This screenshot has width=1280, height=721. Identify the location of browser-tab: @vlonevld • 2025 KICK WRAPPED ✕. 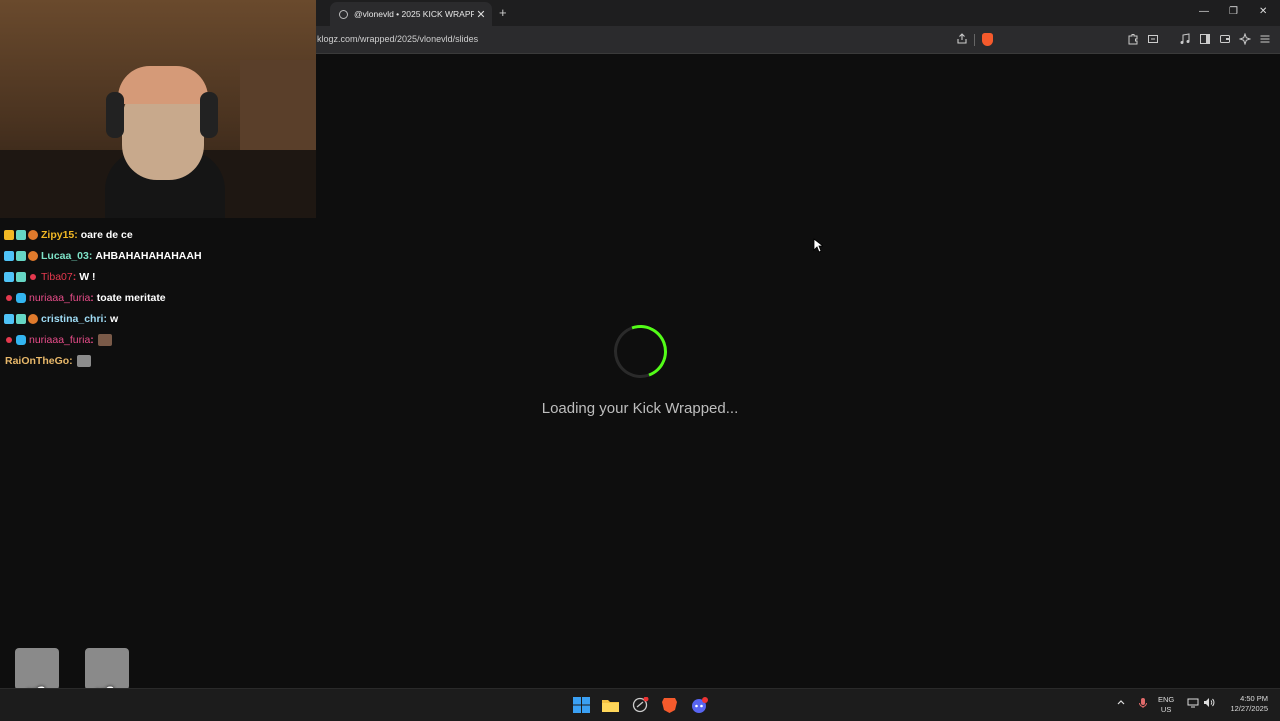
(411, 14).